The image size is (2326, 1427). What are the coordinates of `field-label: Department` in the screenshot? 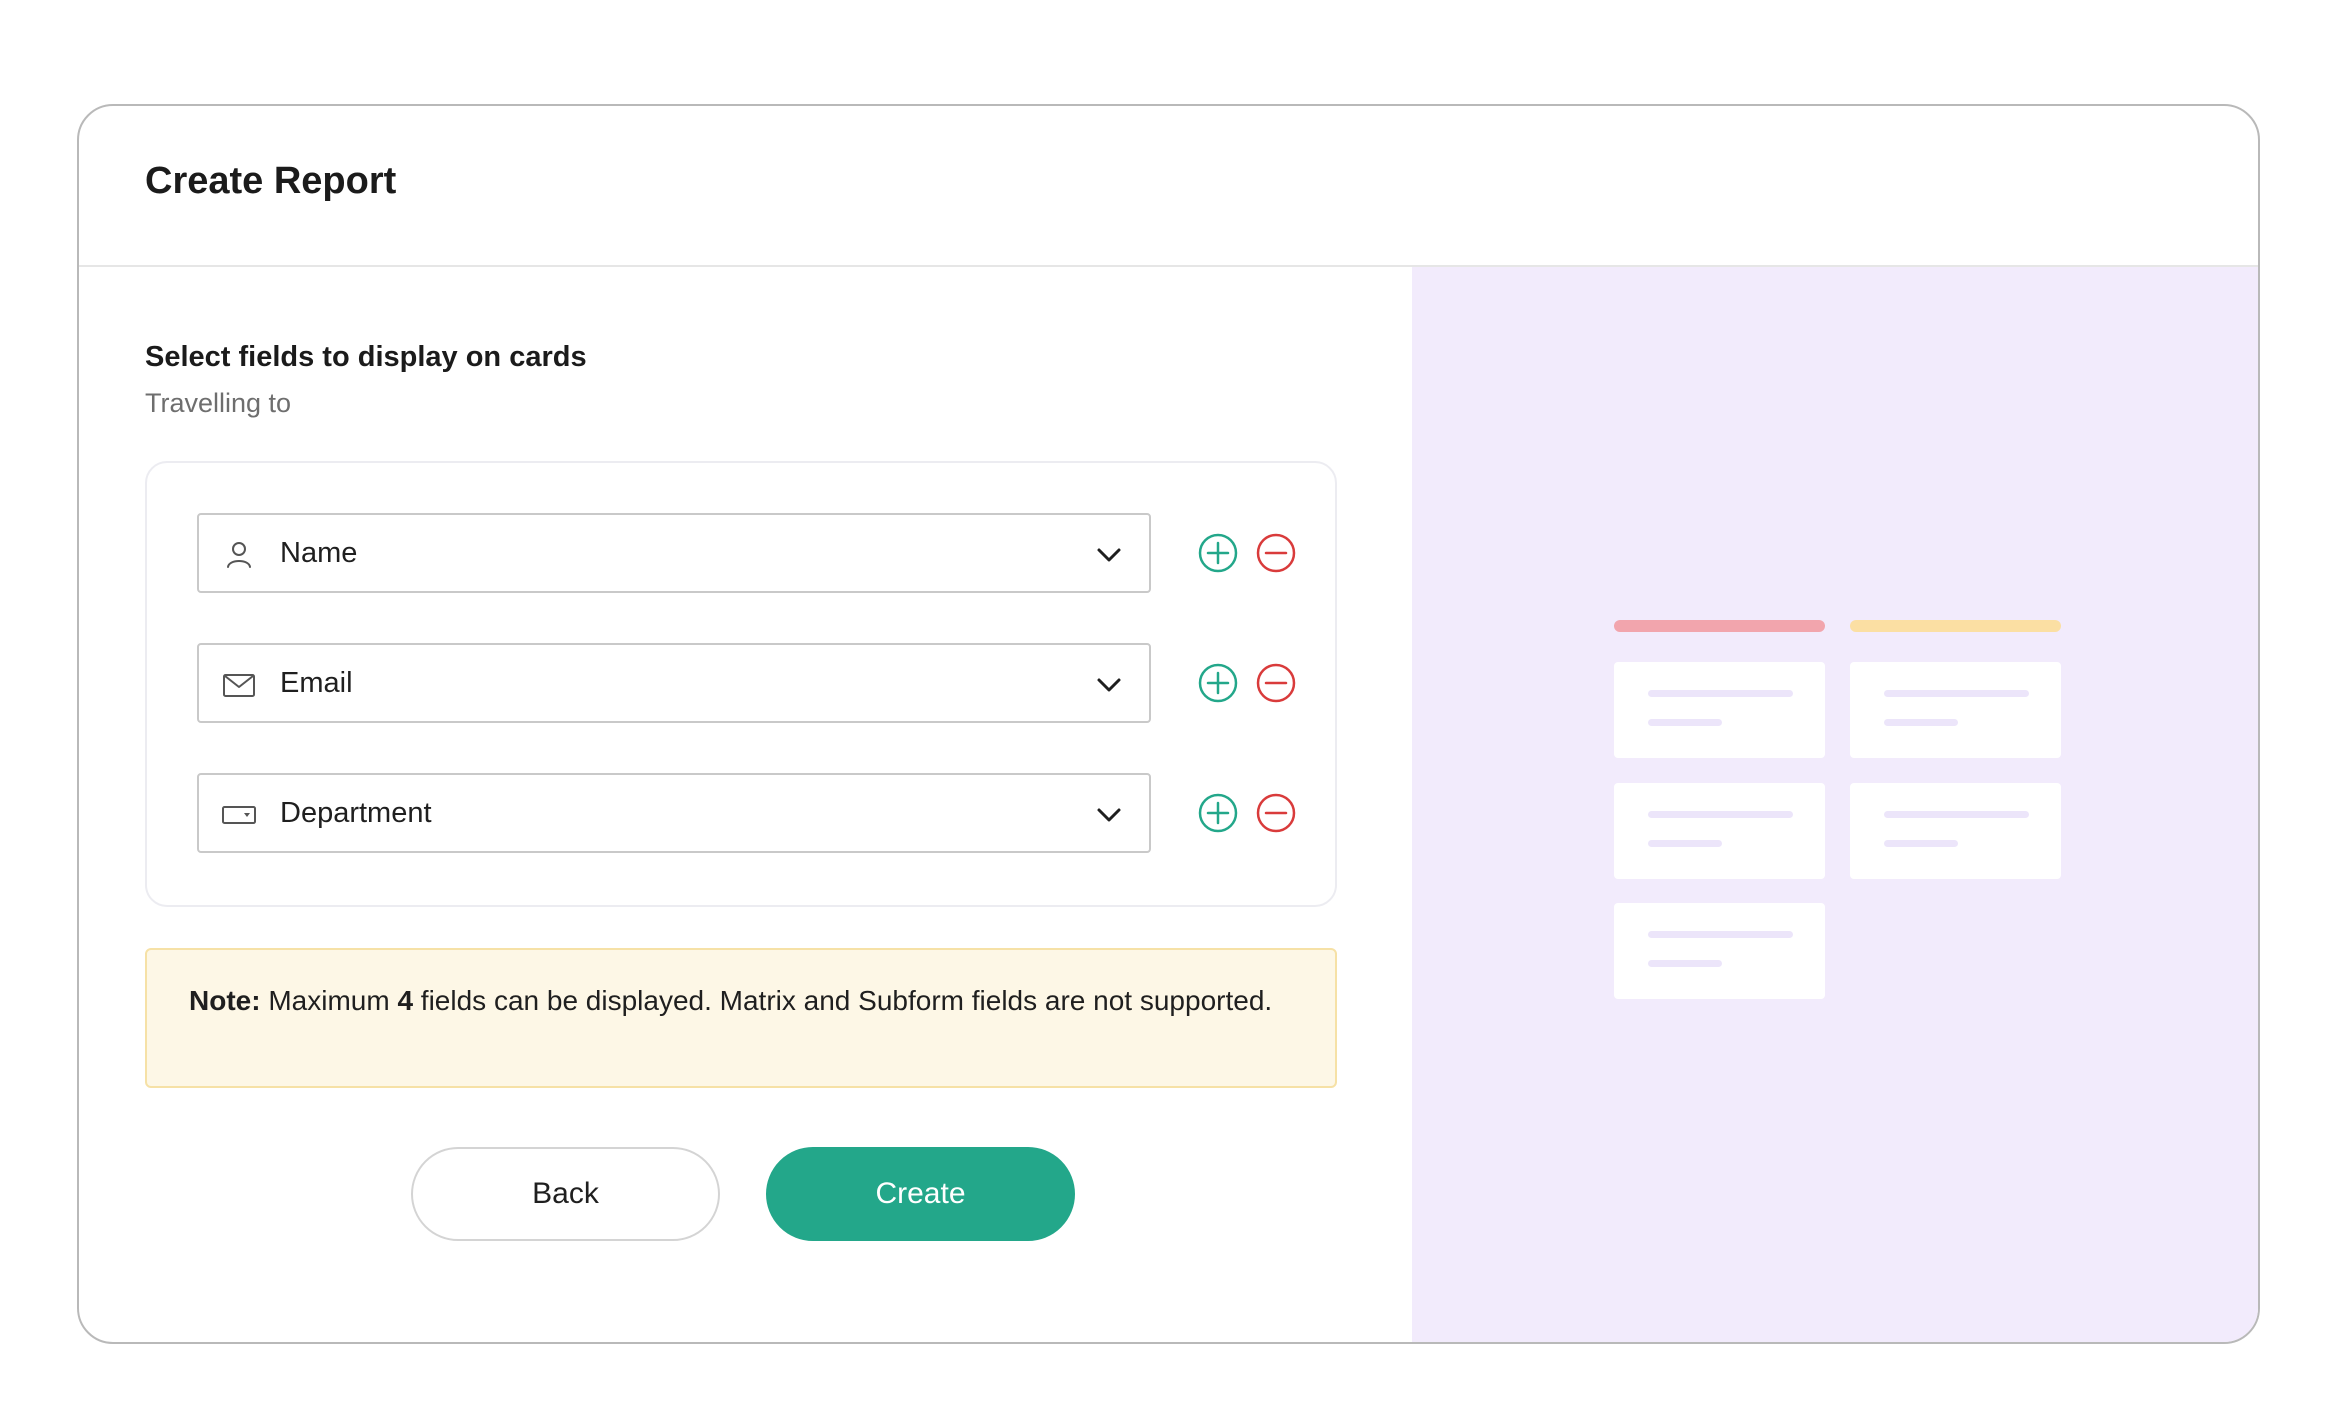 It's located at (356, 813).